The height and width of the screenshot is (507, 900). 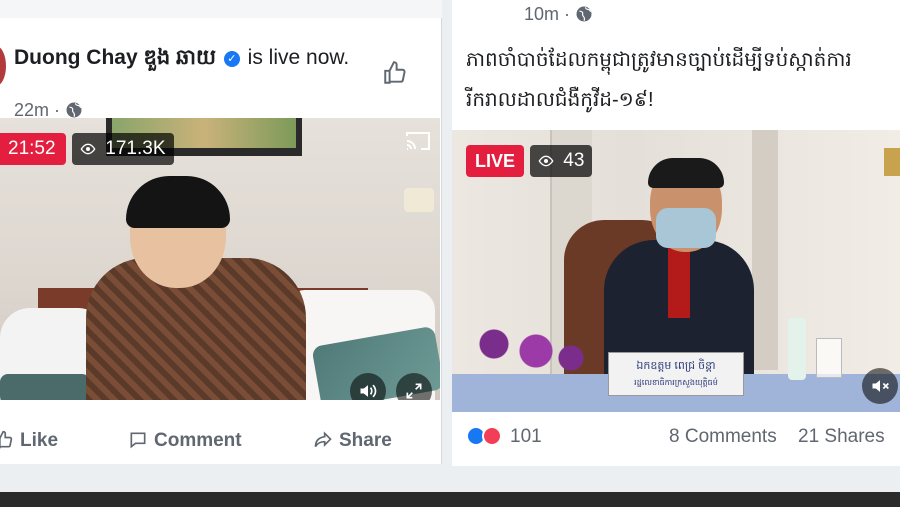 What do you see at coordinates (765, 250) in the screenshot?
I see `wall-panel` at bounding box center [765, 250].